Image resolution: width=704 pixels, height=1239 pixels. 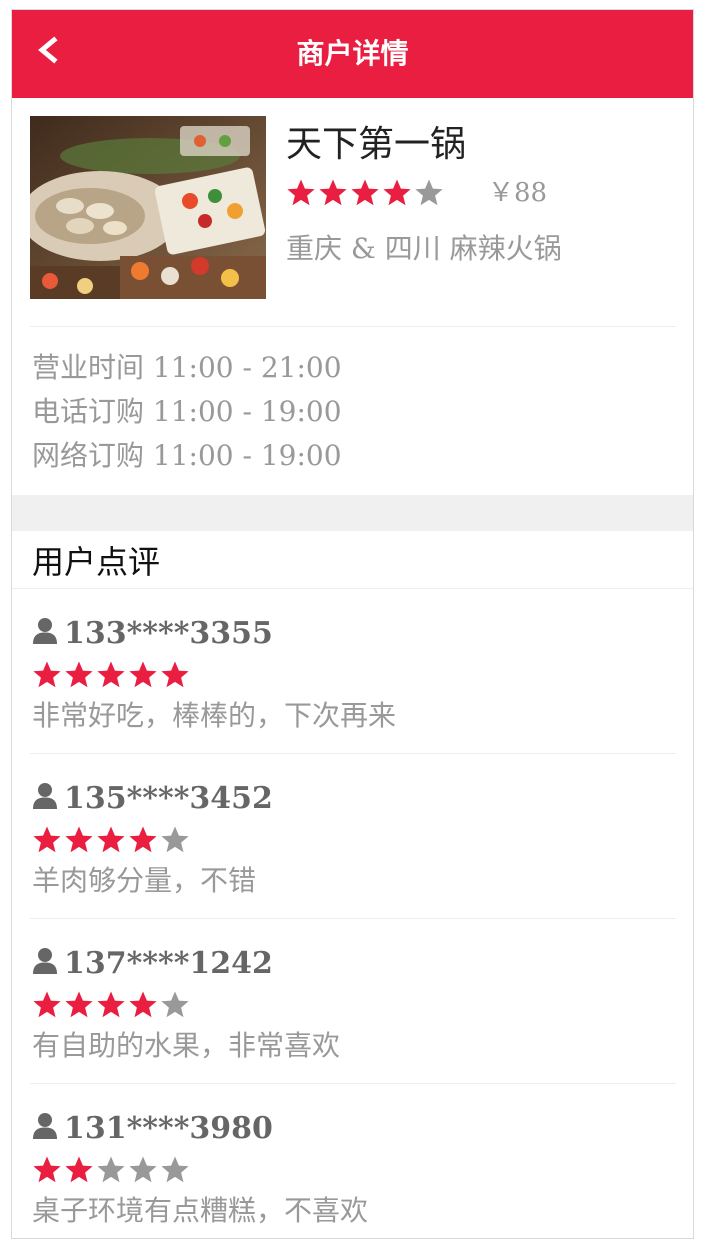 I want to click on review-text: 羊肉够分量，不错, so click(x=144, y=880).